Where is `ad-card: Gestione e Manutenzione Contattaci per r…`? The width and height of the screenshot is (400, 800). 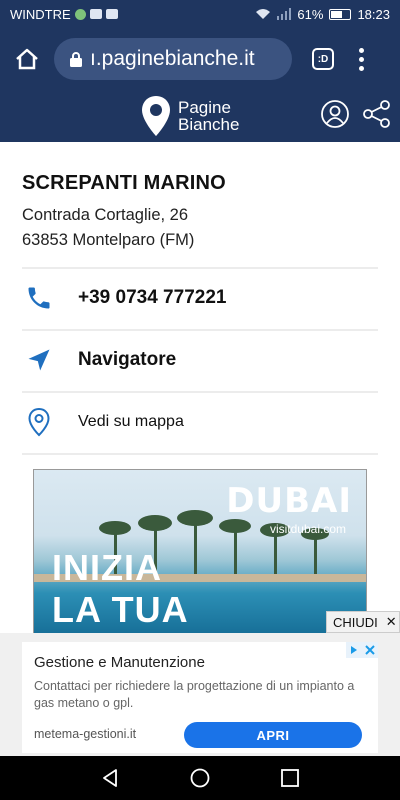 ad-card: Gestione e Manutenzione Contattaci per r… is located at coordinates (200, 697).